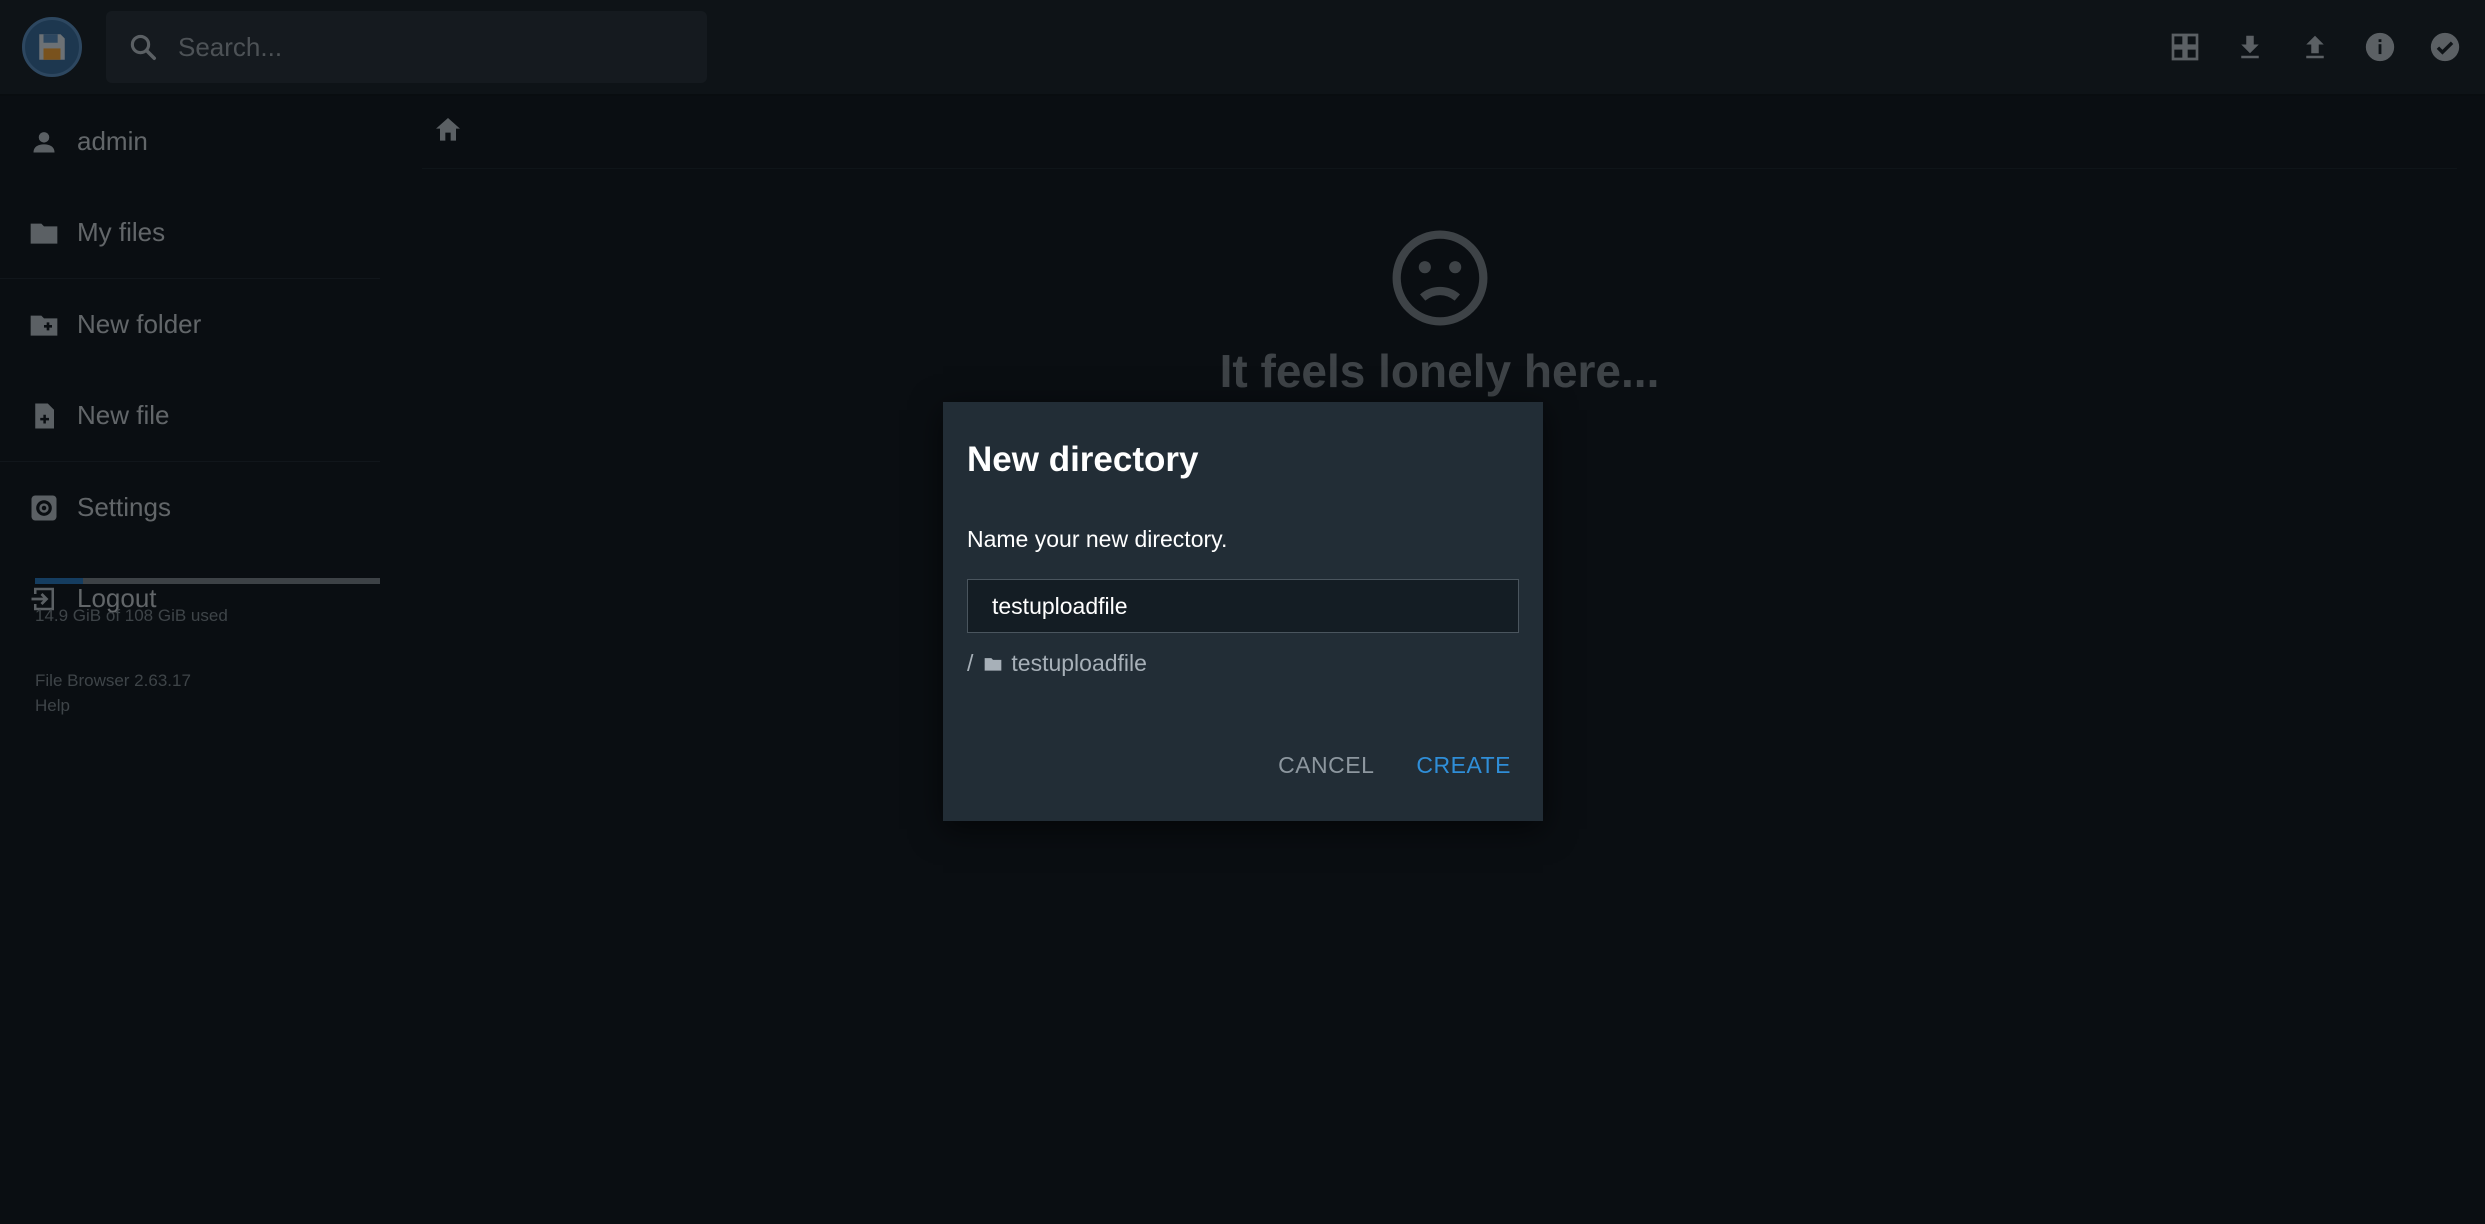  I want to click on folder-icon, so click(993, 664).